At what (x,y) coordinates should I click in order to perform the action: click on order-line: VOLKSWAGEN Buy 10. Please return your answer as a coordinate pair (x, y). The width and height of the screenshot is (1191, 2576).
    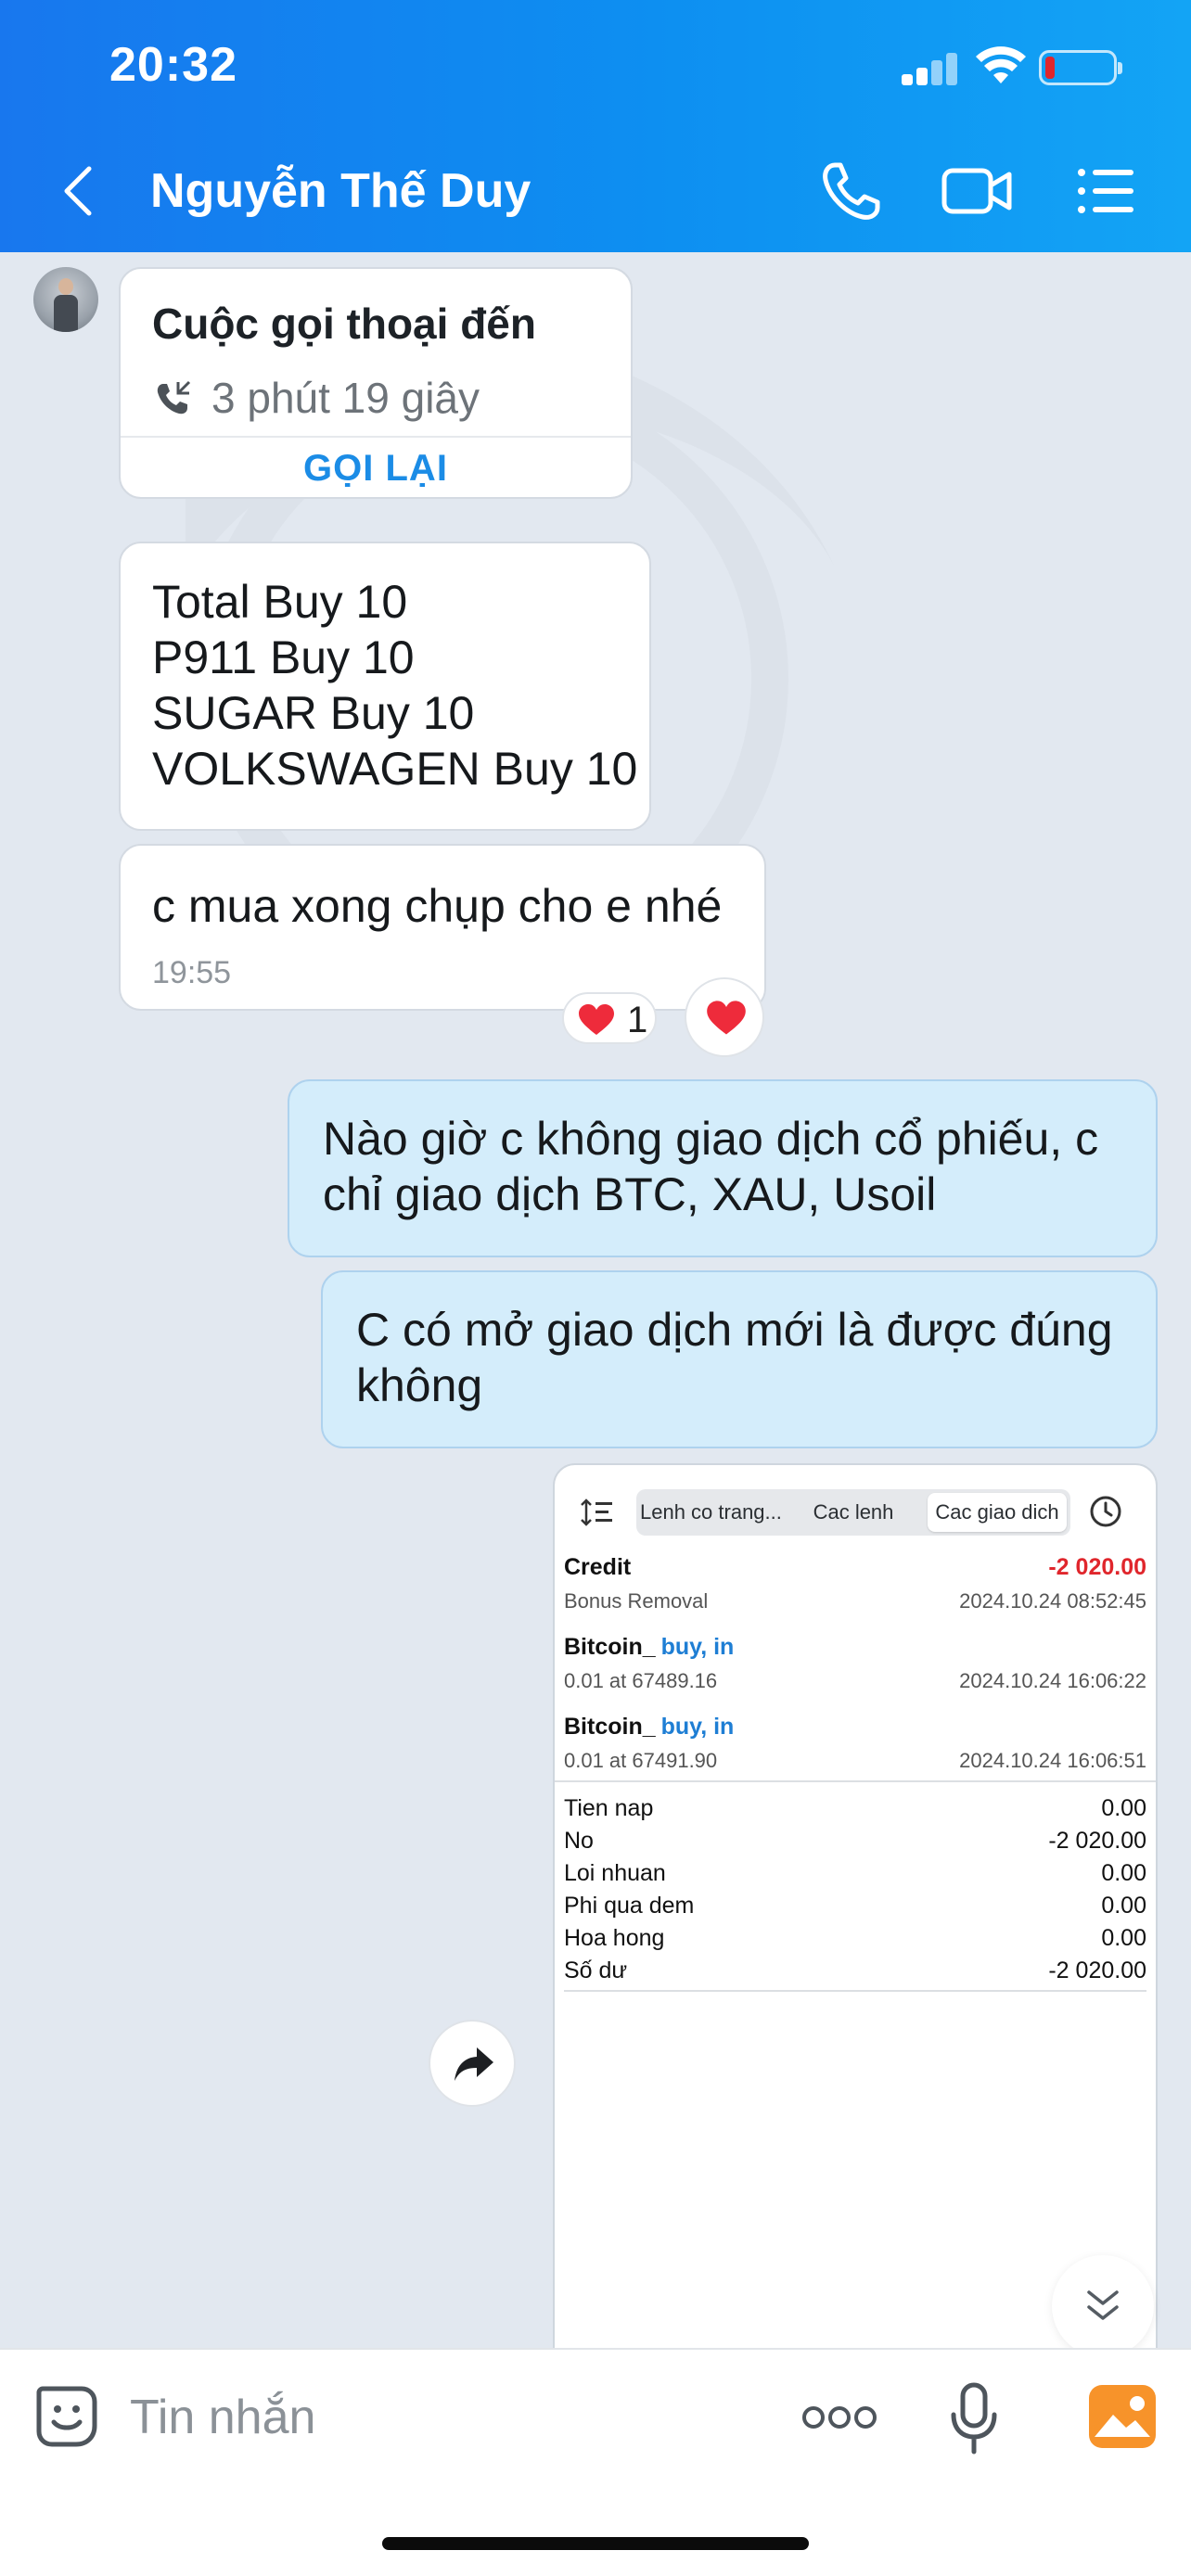
    Looking at the image, I should click on (395, 769).